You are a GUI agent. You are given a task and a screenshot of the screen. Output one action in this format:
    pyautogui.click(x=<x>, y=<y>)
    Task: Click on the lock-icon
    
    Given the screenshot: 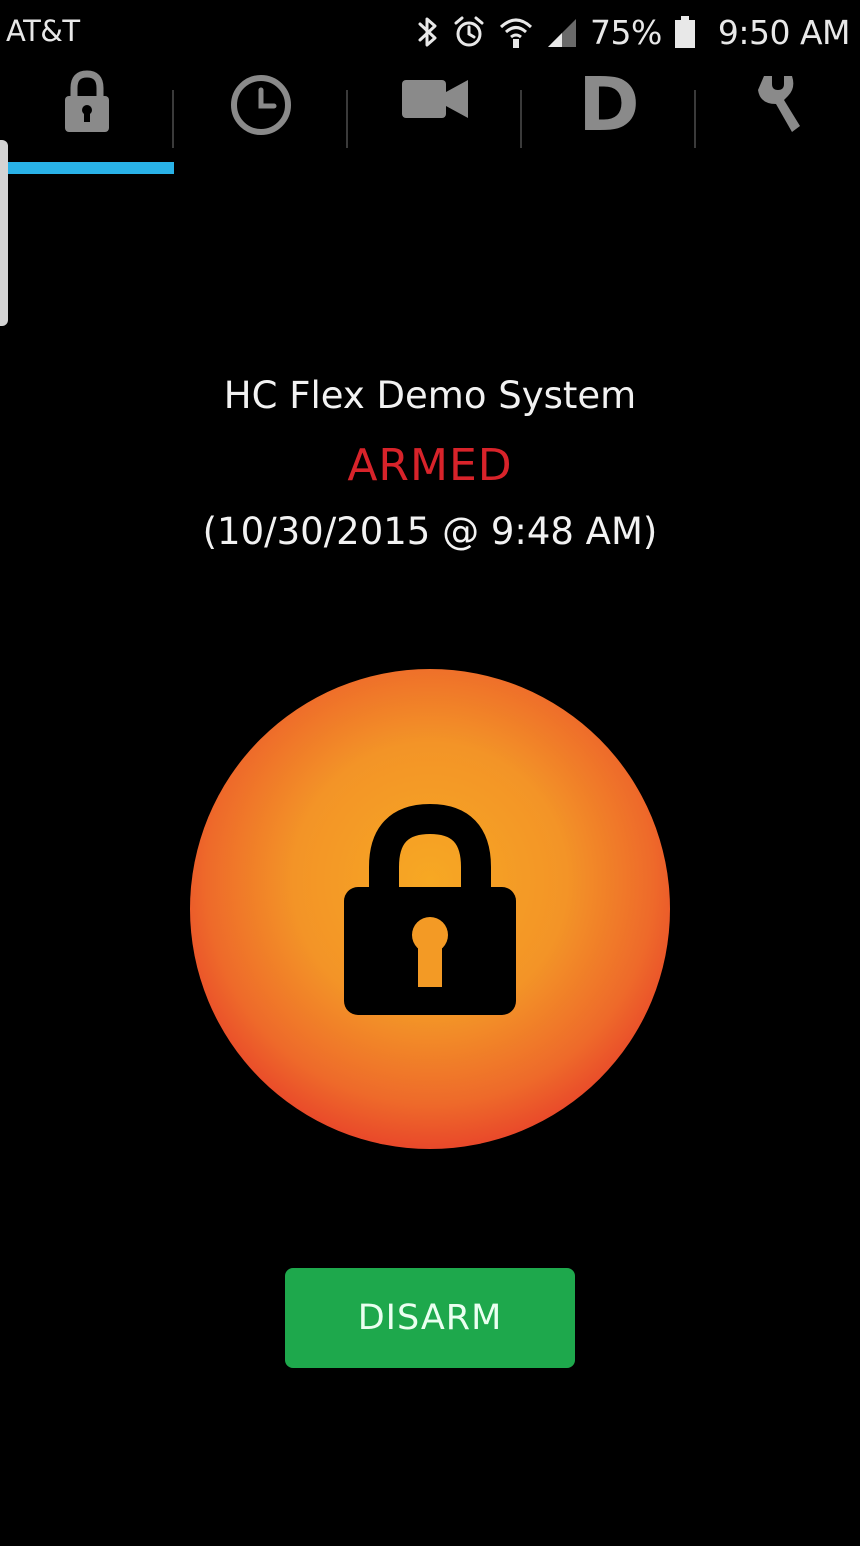 What is the action you would take?
    pyautogui.click(x=87, y=101)
    